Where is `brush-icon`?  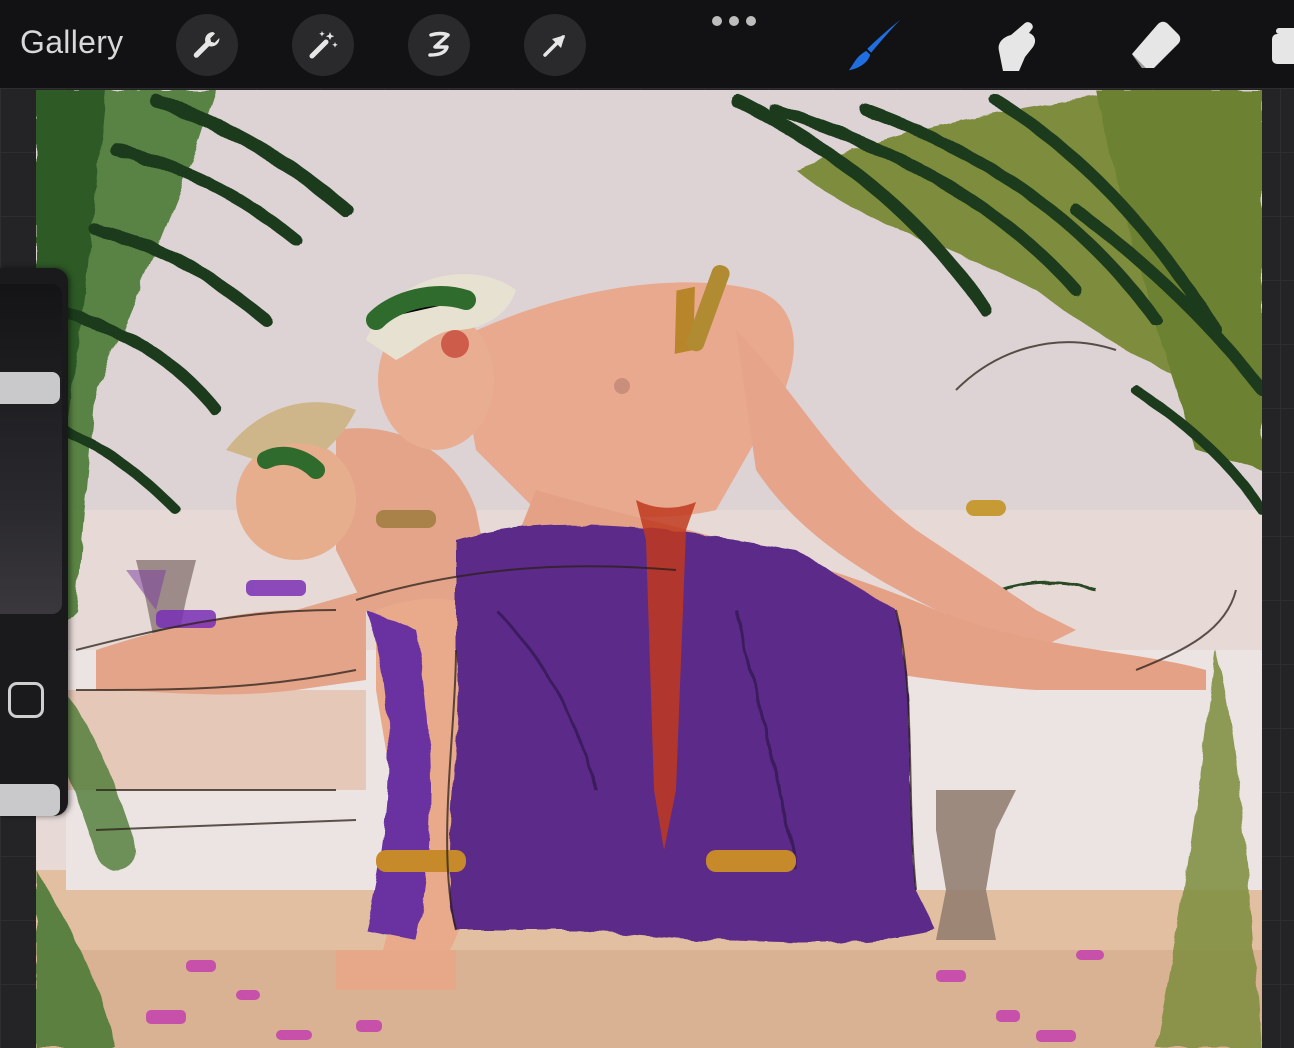 brush-icon is located at coordinates (874, 45).